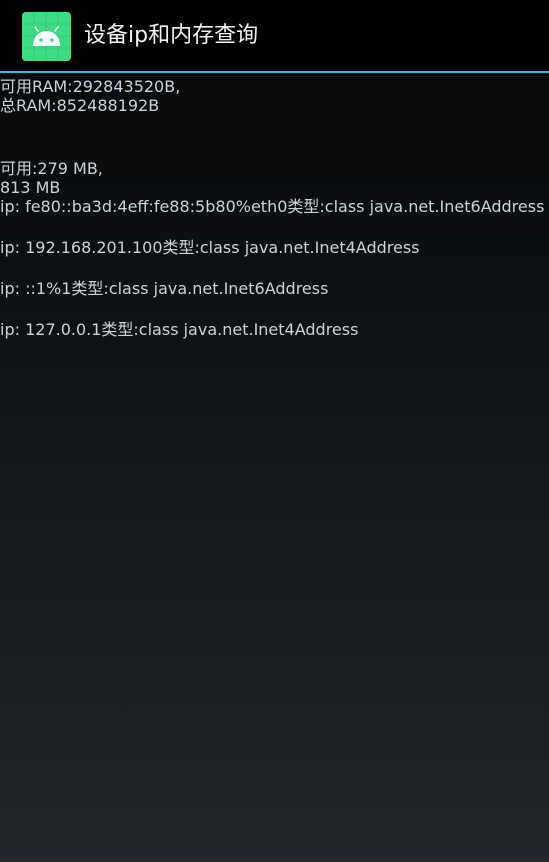  Describe the element at coordinates (90, 86) in the screenshot. I see `ram-available-text: 可用RAM:292843520B,` at that location.